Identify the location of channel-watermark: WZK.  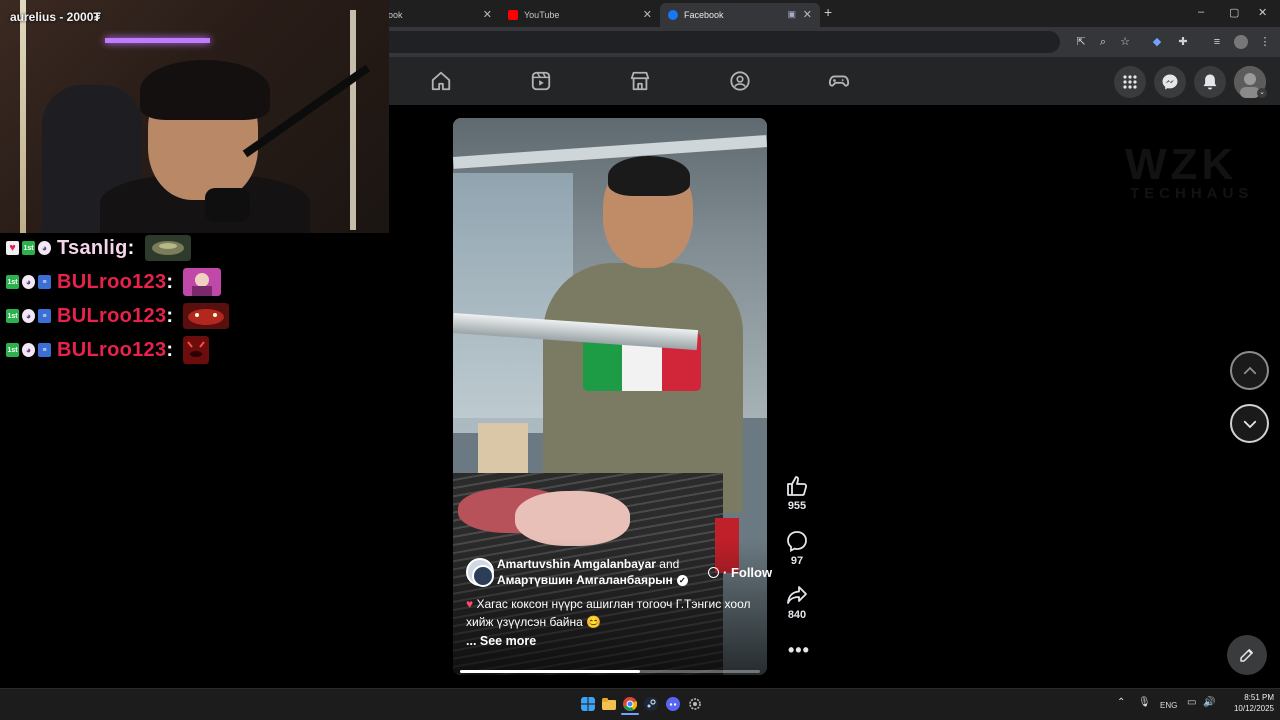
(1181, 164).